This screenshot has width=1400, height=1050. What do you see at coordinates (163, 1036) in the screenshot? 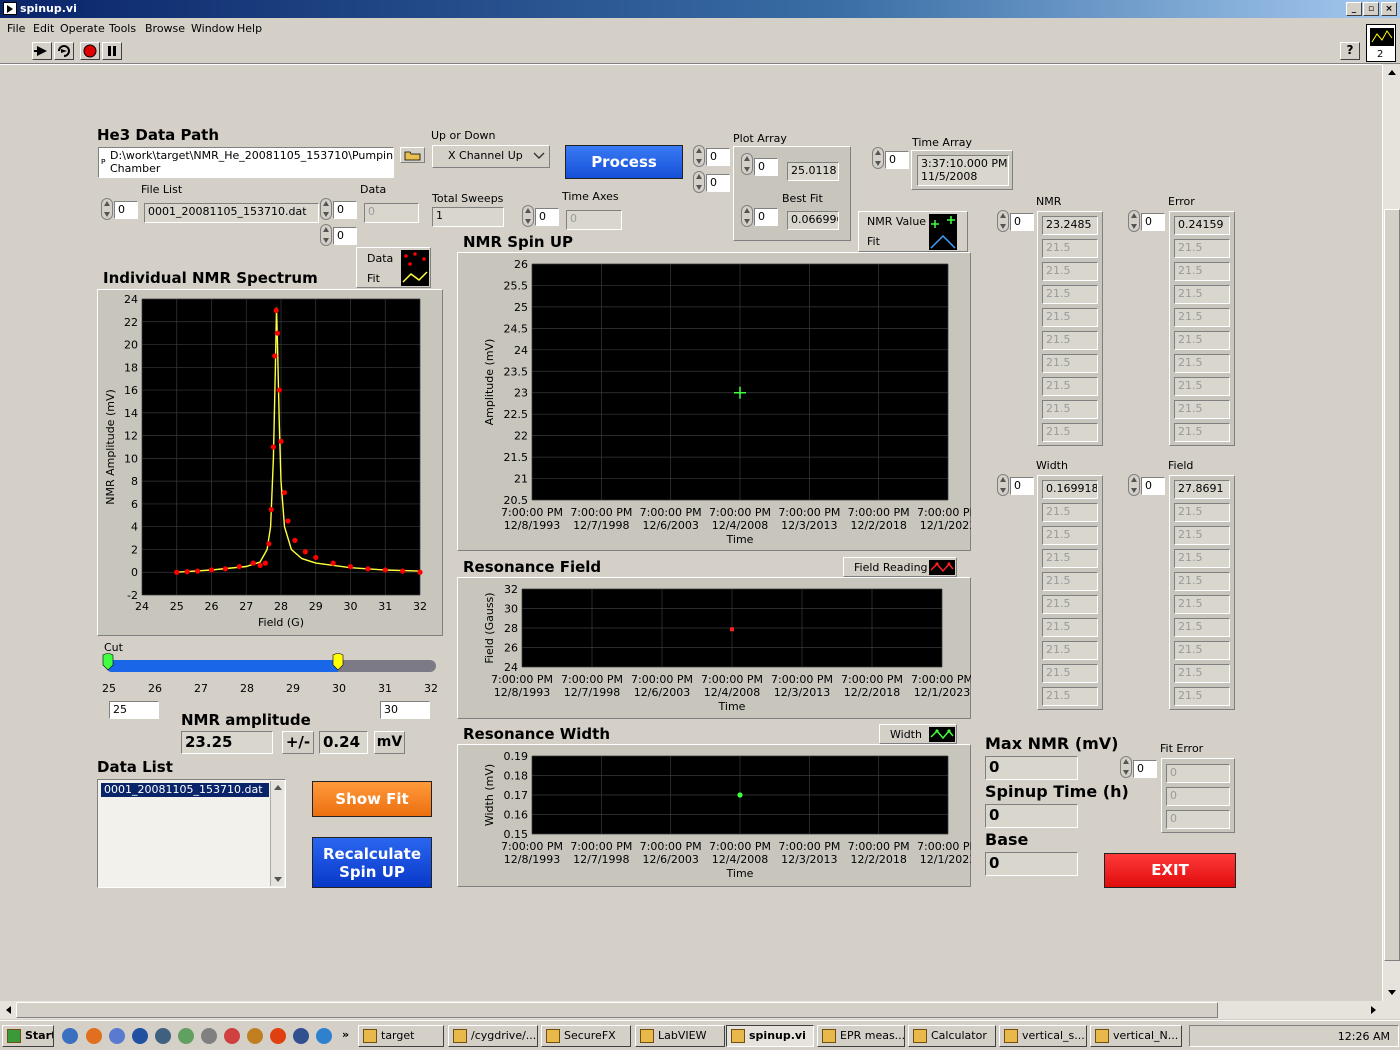
I see `quicklaunch-network-icon` at bounding box center [163, 1036].